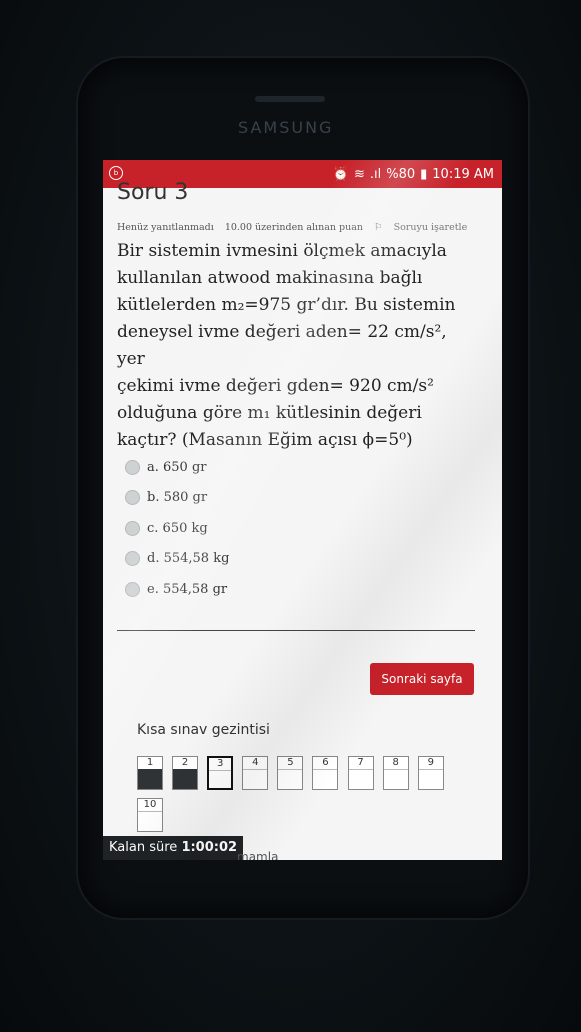 This screenshot has width=581, height=1032. What do you see at coordinates (286, 305) in the screenshot?
I see `question-line: kütlelerden m₂=975 gr’dır. Bu sistemin` at bounding box center [286, 305].